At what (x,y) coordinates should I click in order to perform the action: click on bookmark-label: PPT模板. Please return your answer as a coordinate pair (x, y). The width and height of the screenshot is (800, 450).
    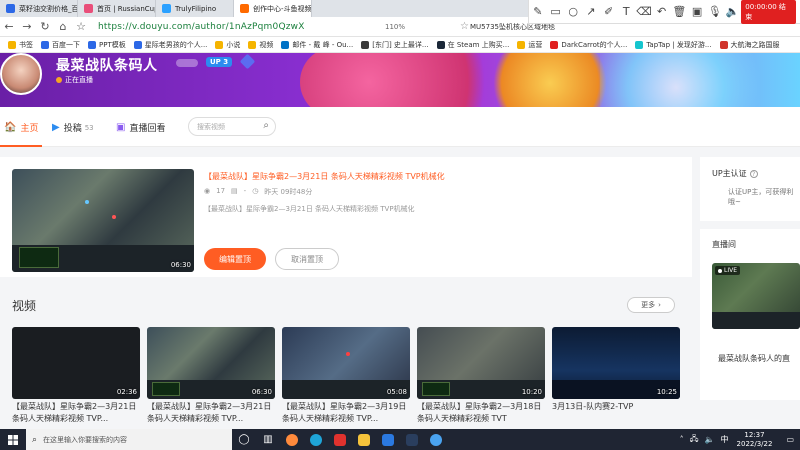
    Looking at the image, I should click on (112, 44).